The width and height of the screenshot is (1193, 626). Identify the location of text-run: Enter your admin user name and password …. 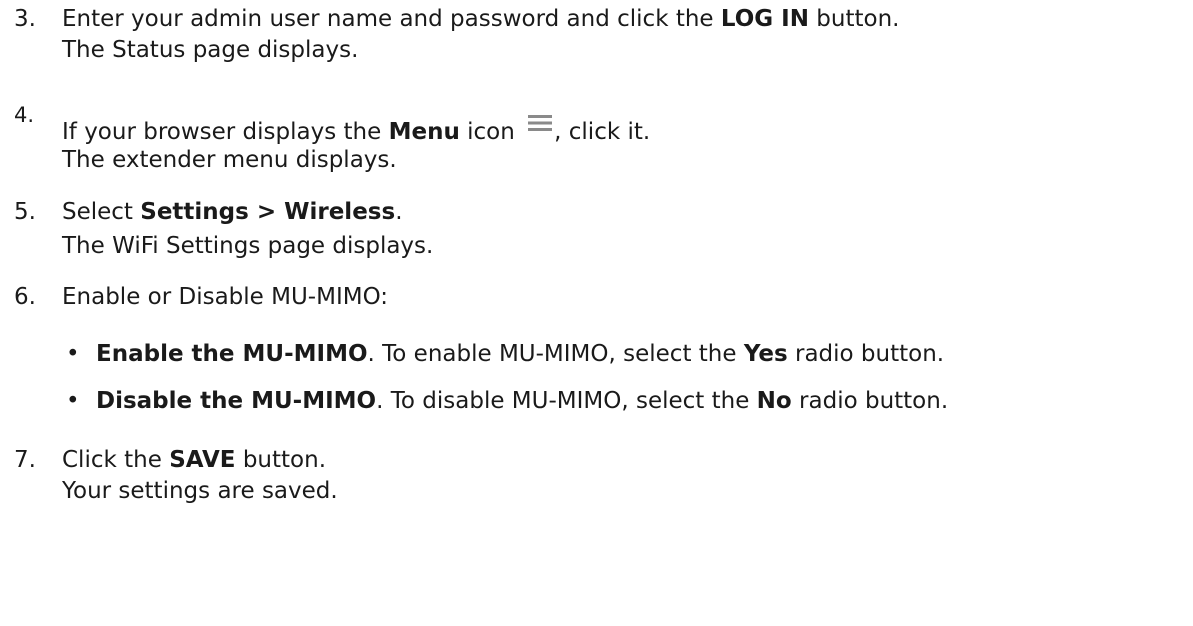
(391, 19).